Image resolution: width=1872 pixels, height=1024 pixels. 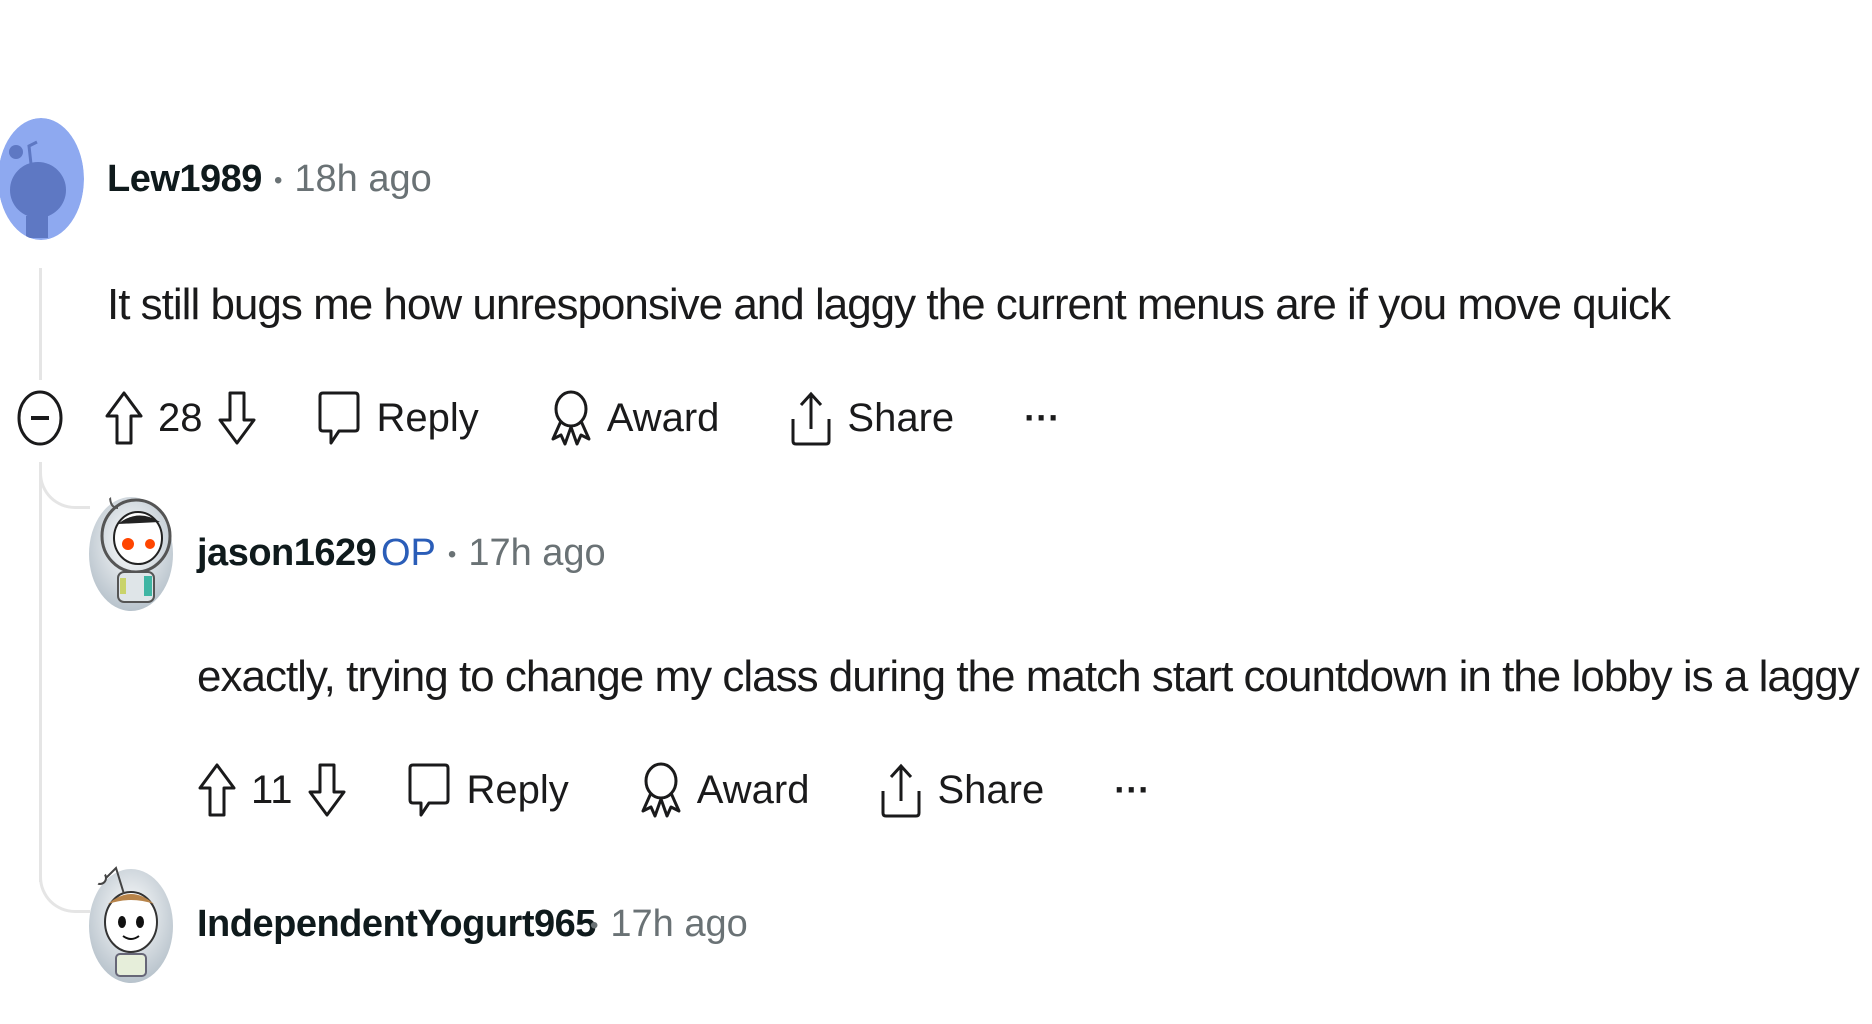 I want to click on vote-count: 28, so click(x=180, y=417).